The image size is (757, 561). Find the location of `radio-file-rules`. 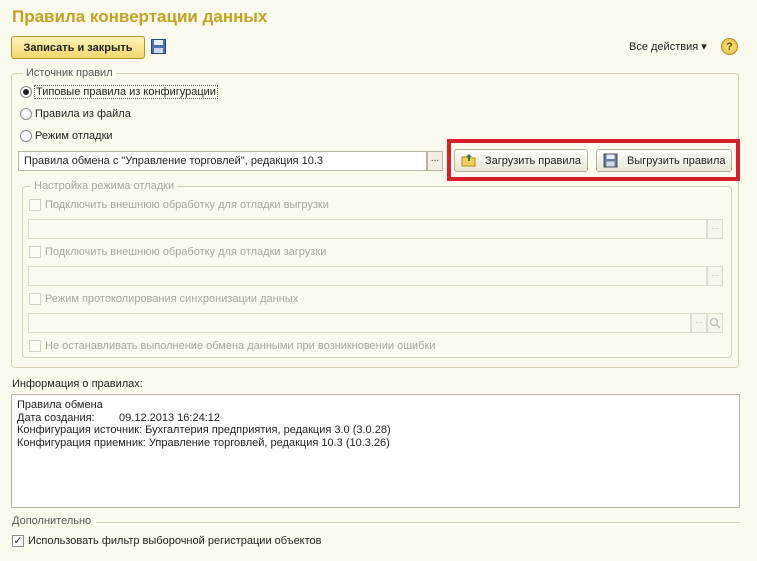

radio-file-rules is located at coordinates (26, 114).